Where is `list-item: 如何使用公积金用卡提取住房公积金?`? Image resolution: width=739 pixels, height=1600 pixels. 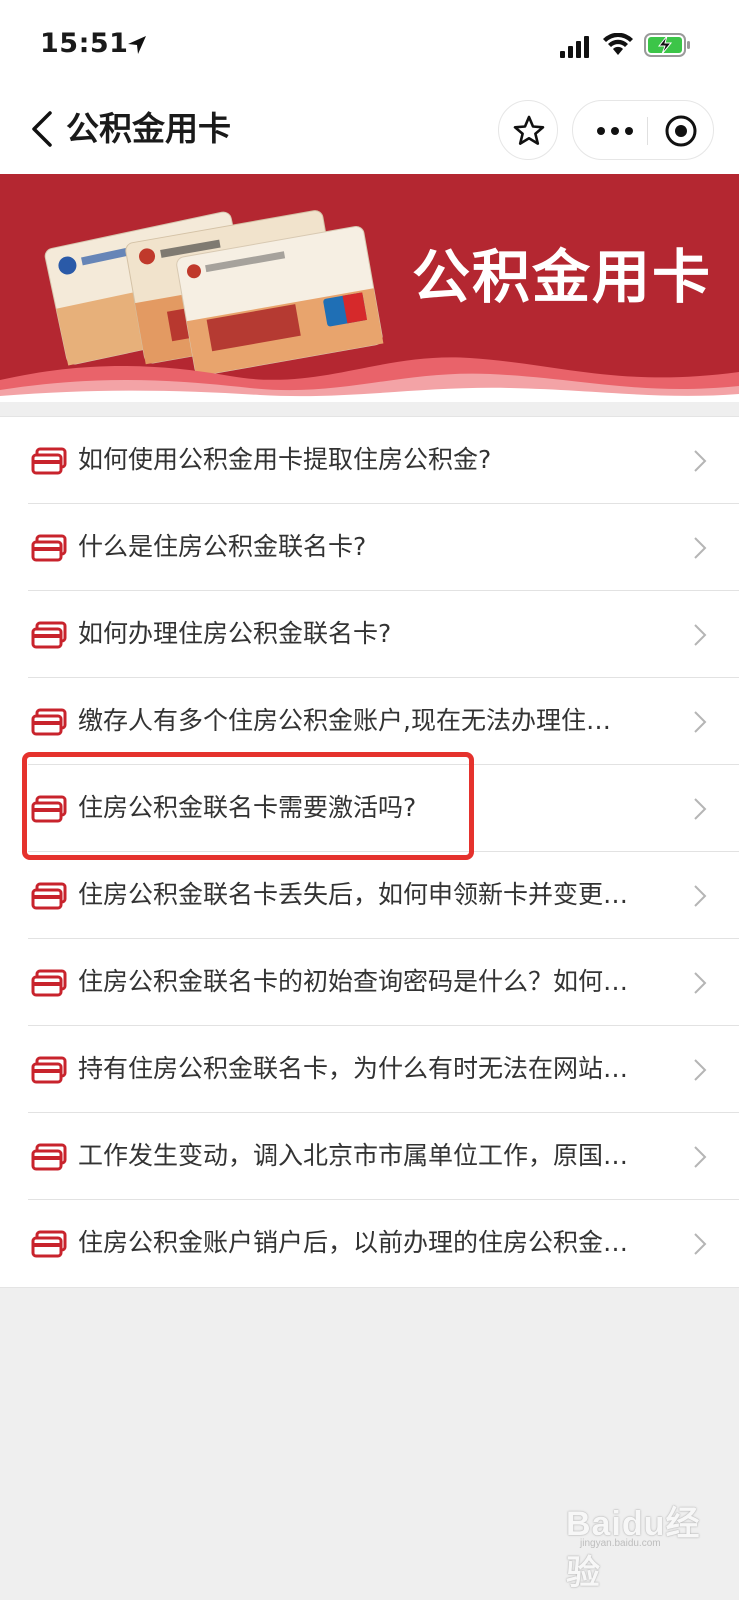 list-item: 如何使用公积金用卡提取住房公积金? is located at coordinates (383, 460).